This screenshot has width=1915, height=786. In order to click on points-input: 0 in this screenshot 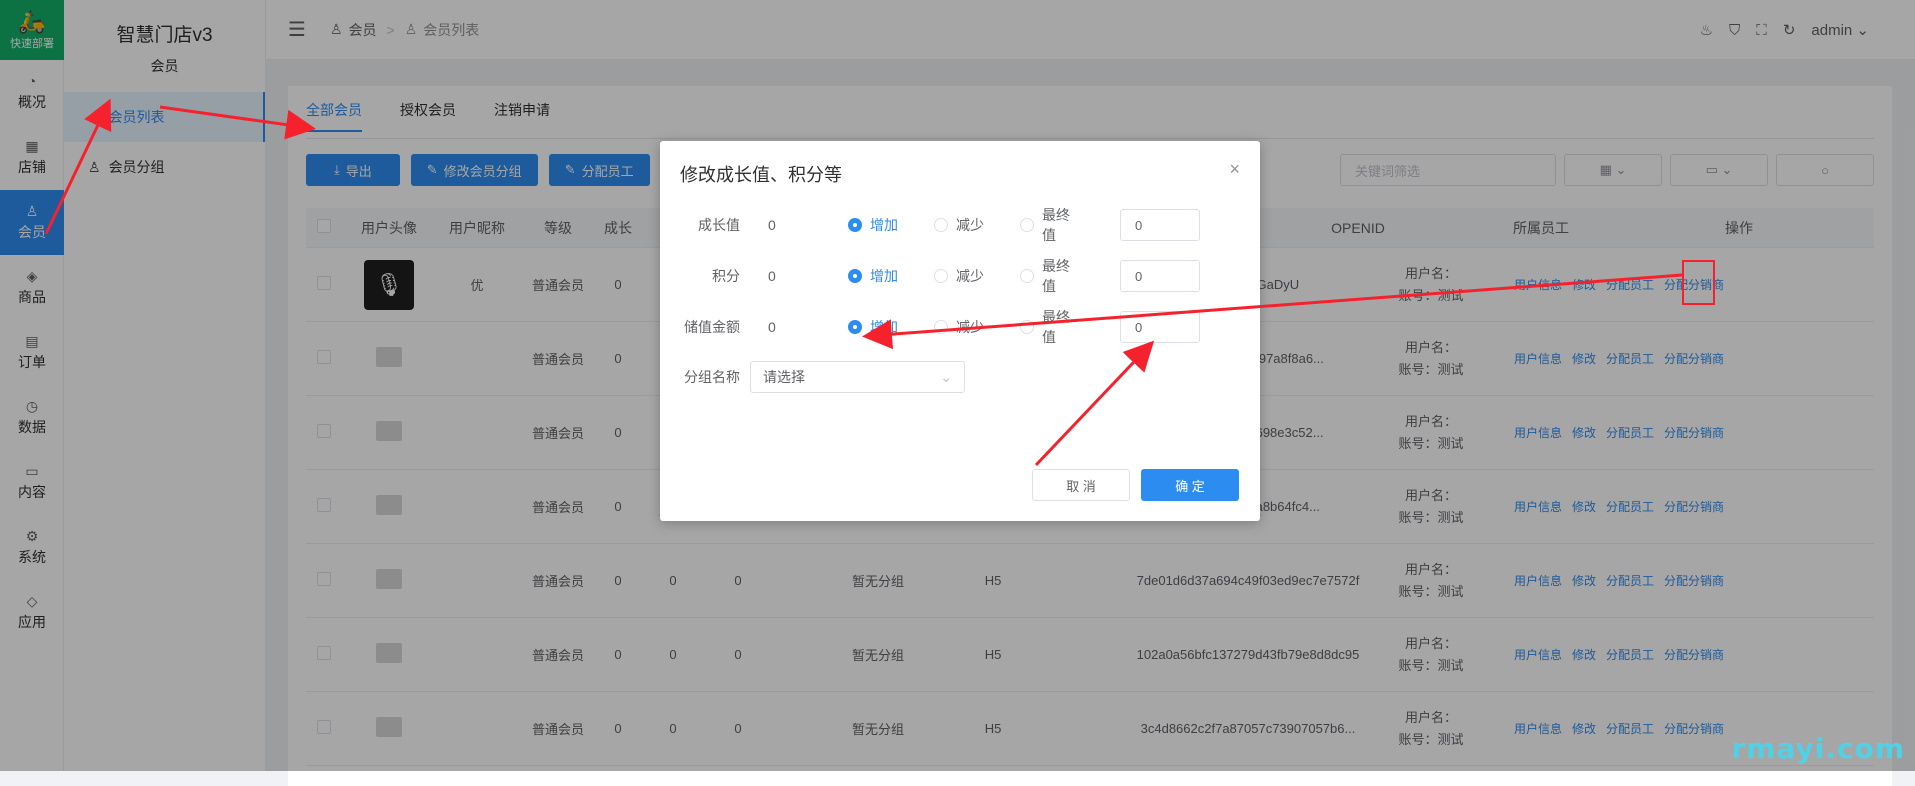, I will do `click(1160, 276)`.